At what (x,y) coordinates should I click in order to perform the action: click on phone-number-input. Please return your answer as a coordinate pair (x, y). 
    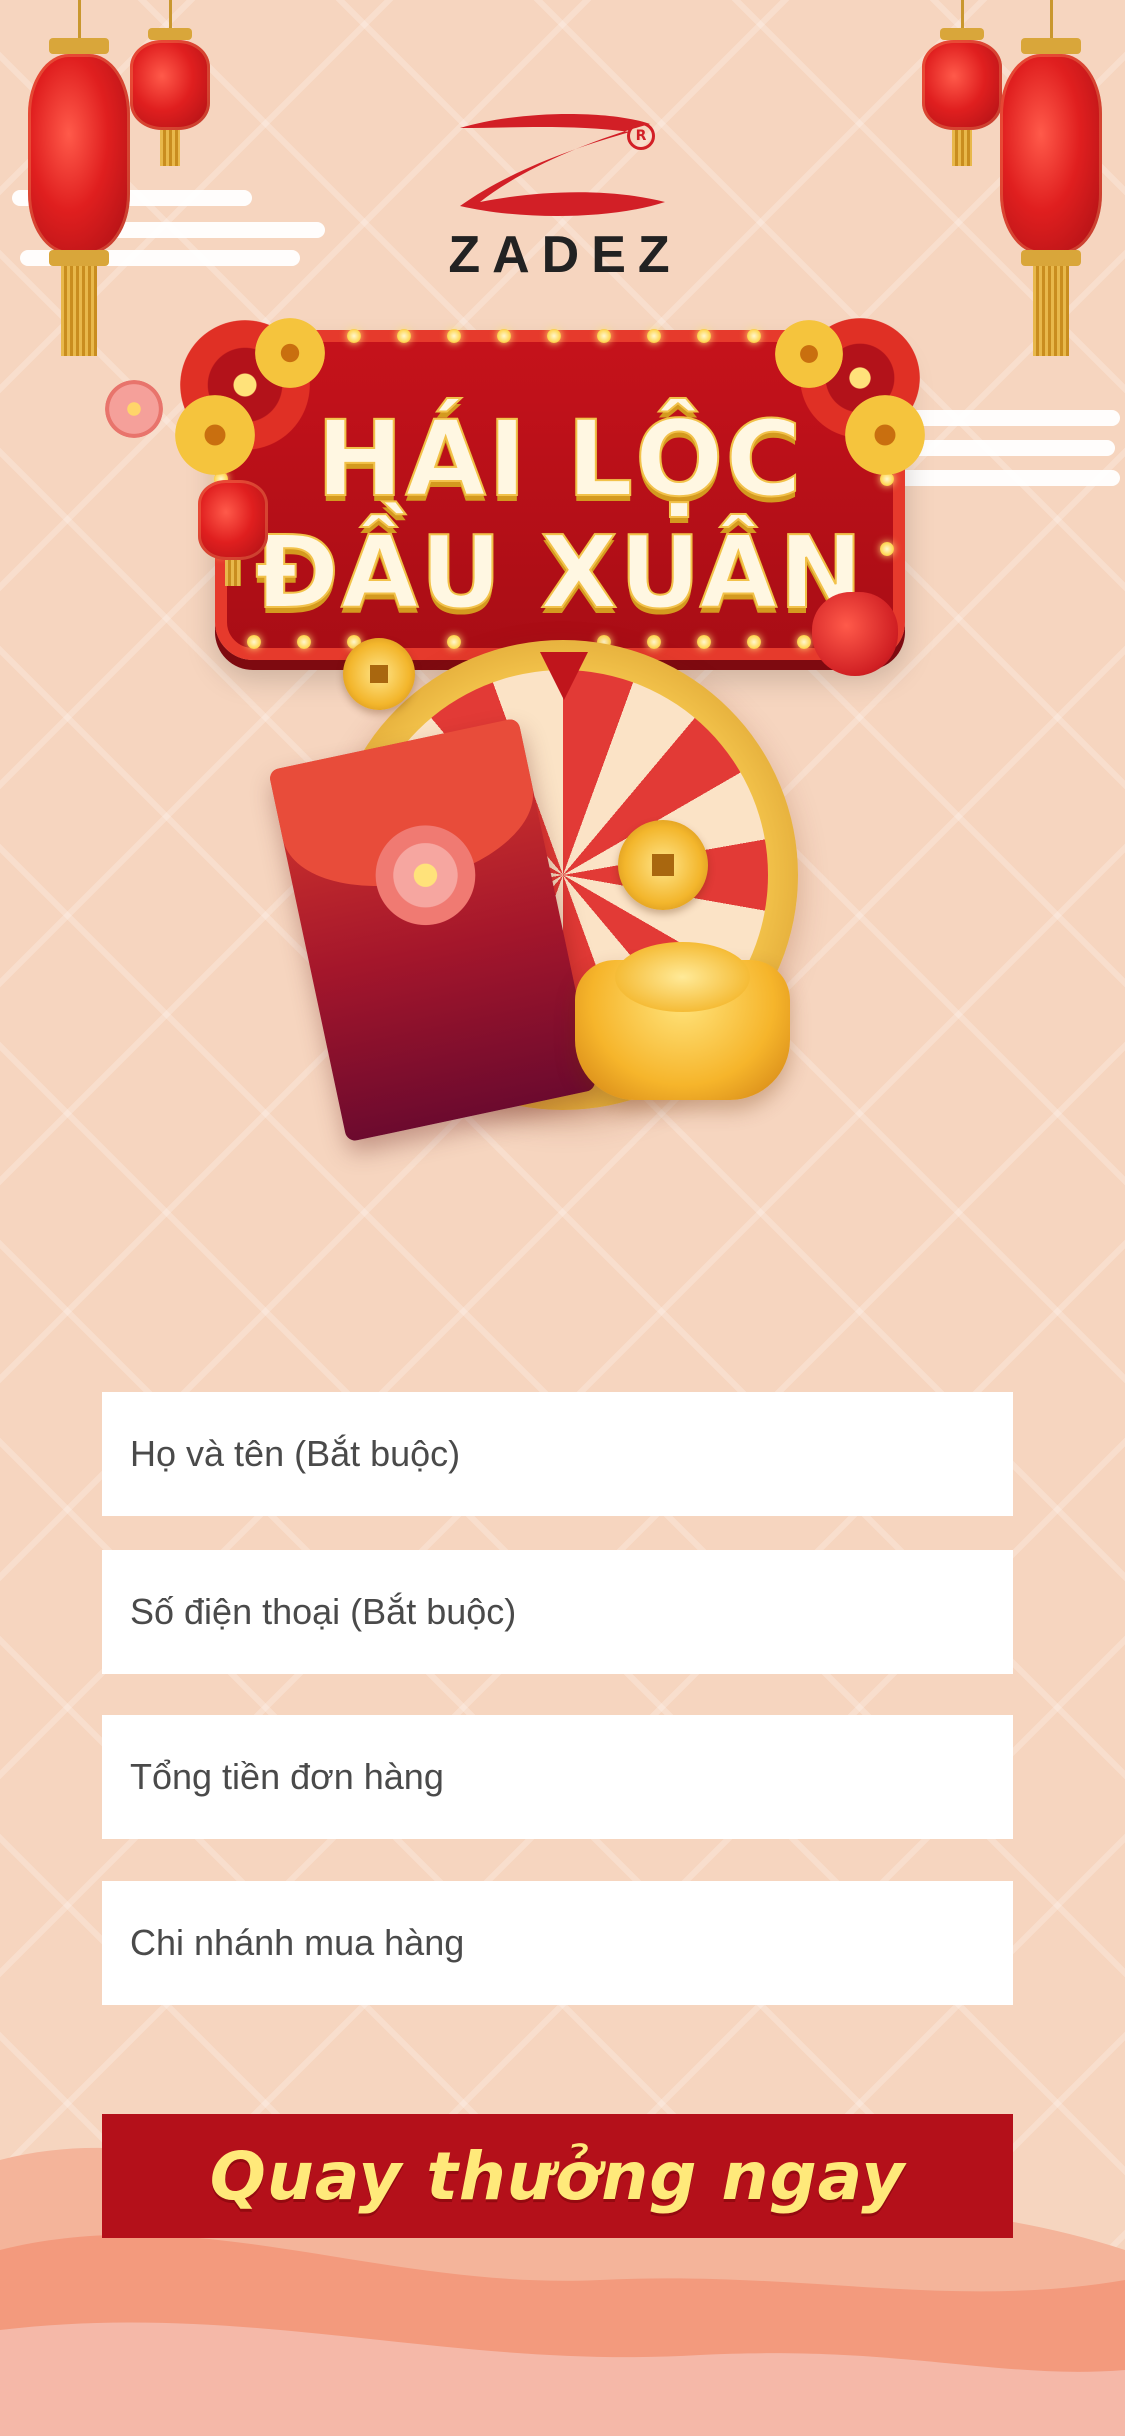
    Looking at the image, I should click on (557, 1612).